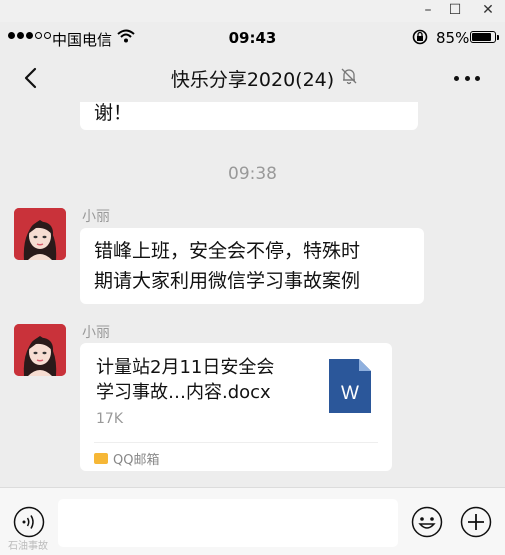 The width and height of the screenshot is (505, 555). What do you see at coordinates (113, 113) in the screenshot?
I see `previous-message-text: 谢！` at bounding box center [113, 113].